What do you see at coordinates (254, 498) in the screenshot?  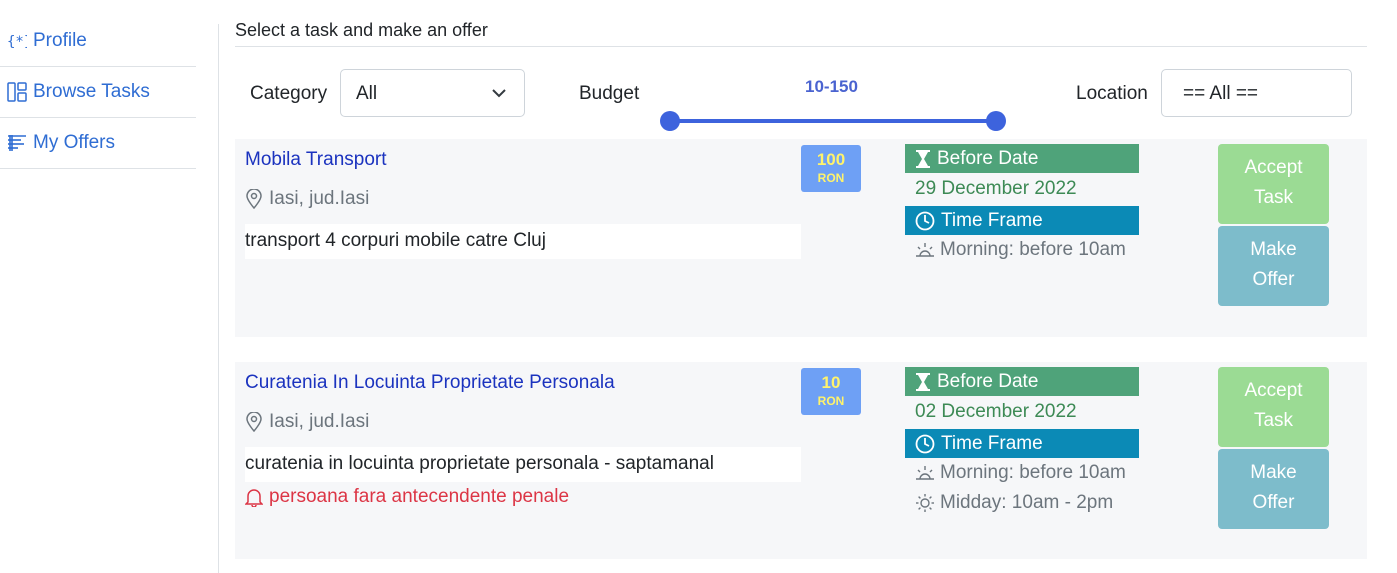 I see `bell-icon` at bounding box center [254, 498].